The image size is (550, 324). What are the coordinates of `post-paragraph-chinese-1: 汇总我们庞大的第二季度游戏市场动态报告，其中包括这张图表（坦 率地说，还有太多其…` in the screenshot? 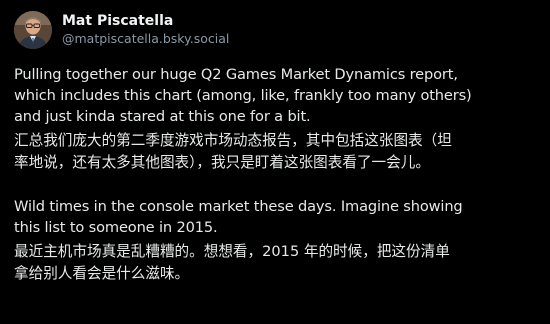 It's located at (279, 152).